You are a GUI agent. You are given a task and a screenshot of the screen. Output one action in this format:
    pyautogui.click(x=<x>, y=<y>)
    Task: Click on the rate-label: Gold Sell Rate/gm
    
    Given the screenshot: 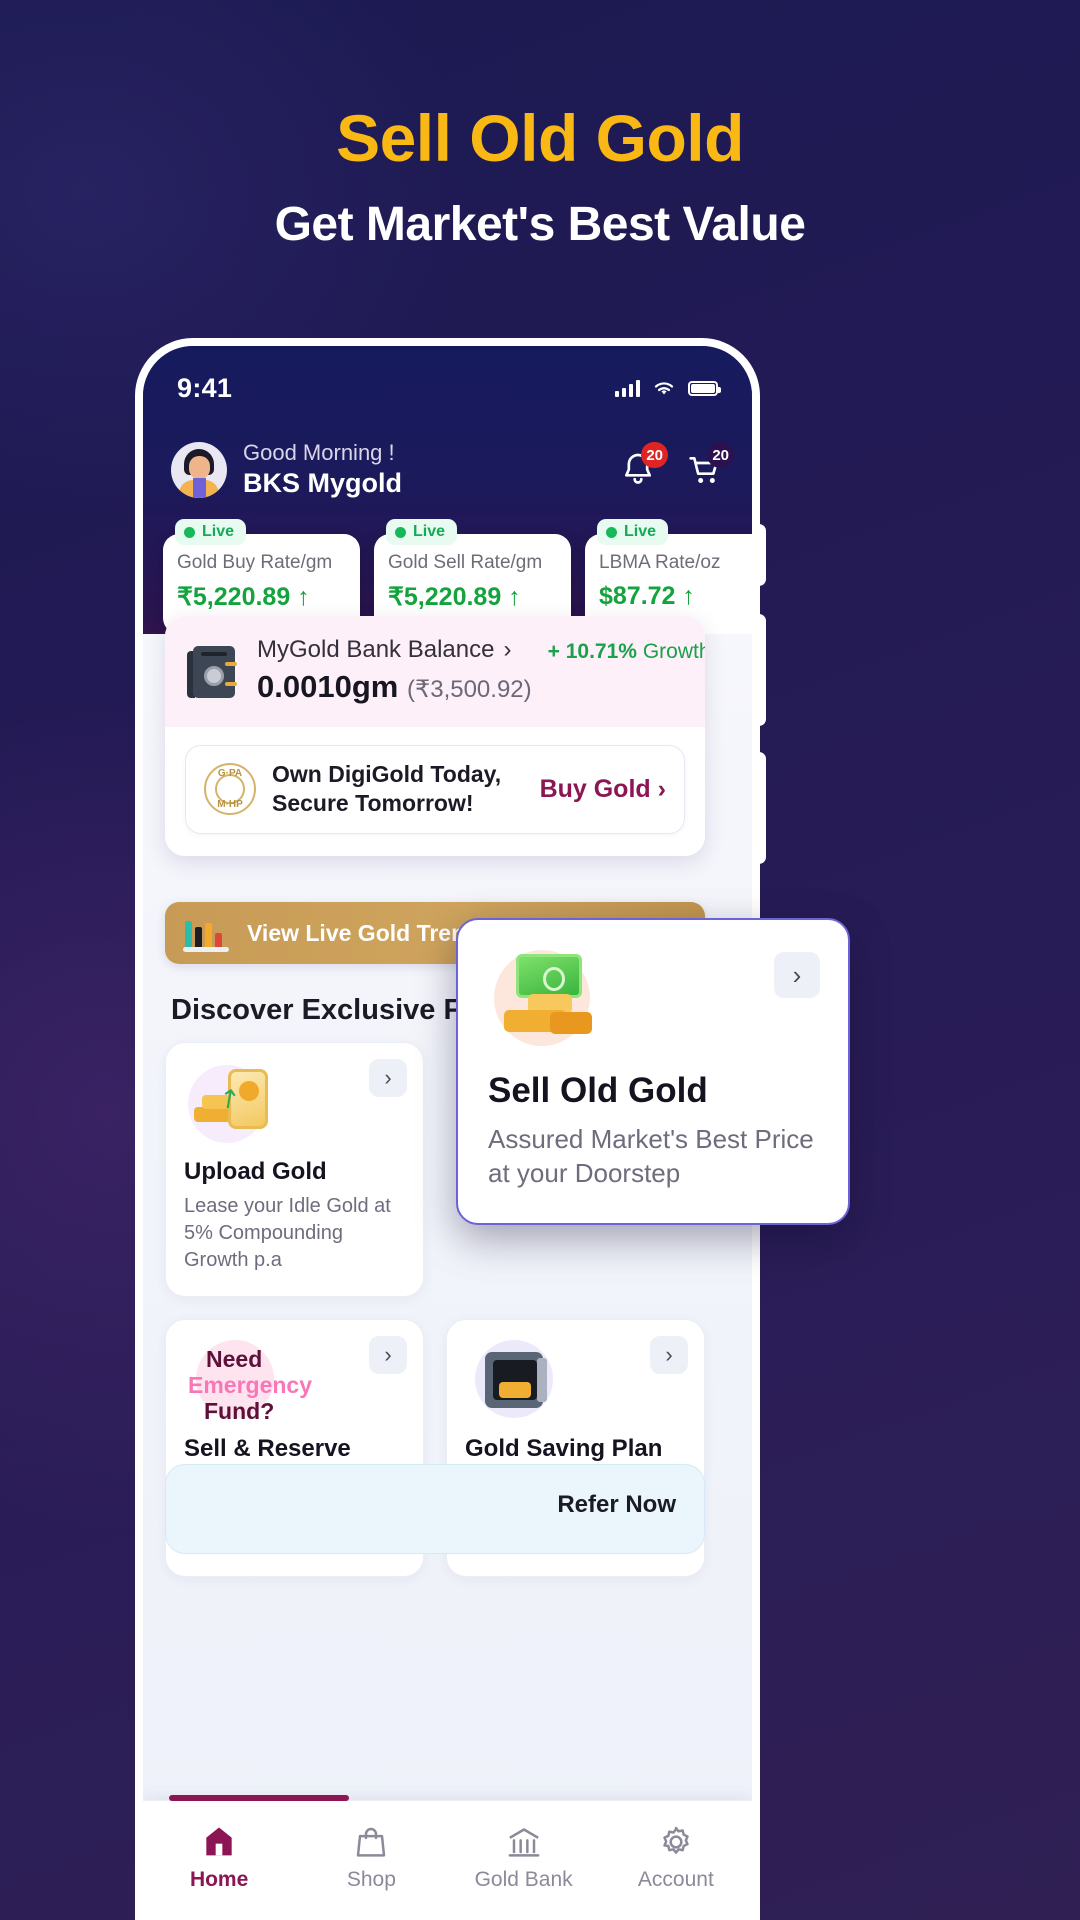 What is the action you would take?
    pyautogui.click(x=465, y=562)
    